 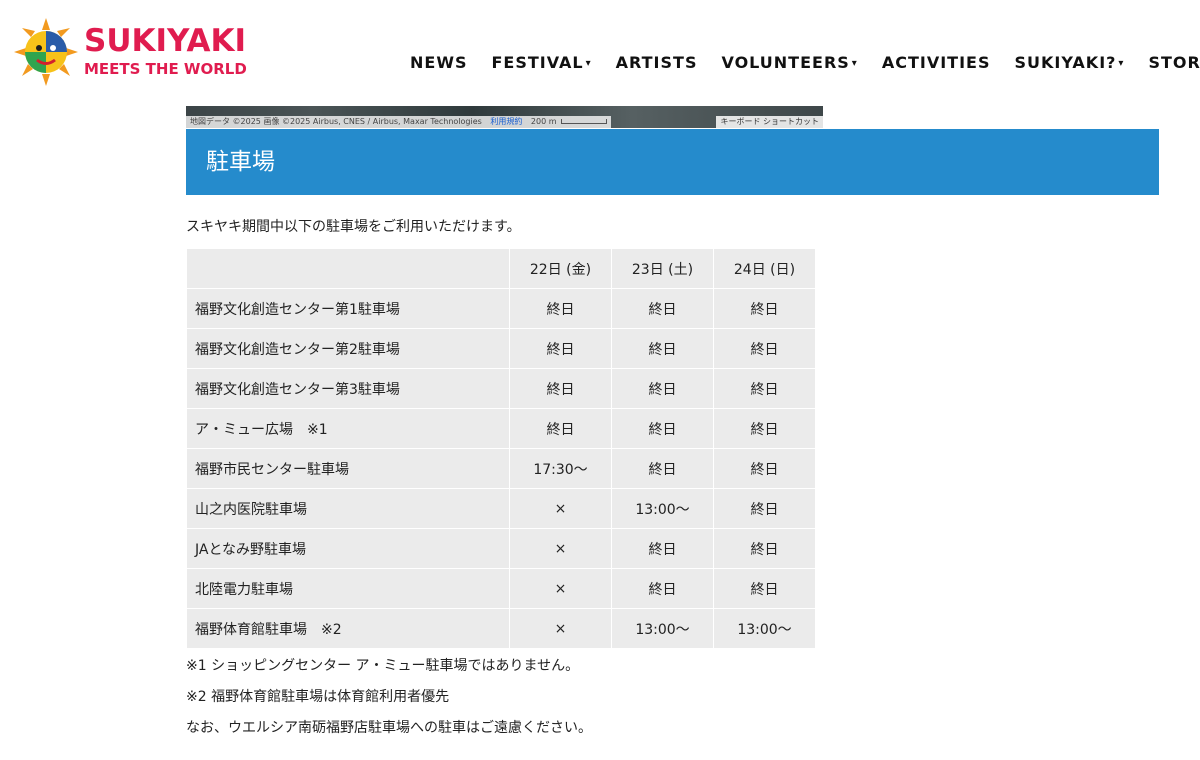 I want to click on map-terms-link: 利用規約, so click(x=506, y=121).